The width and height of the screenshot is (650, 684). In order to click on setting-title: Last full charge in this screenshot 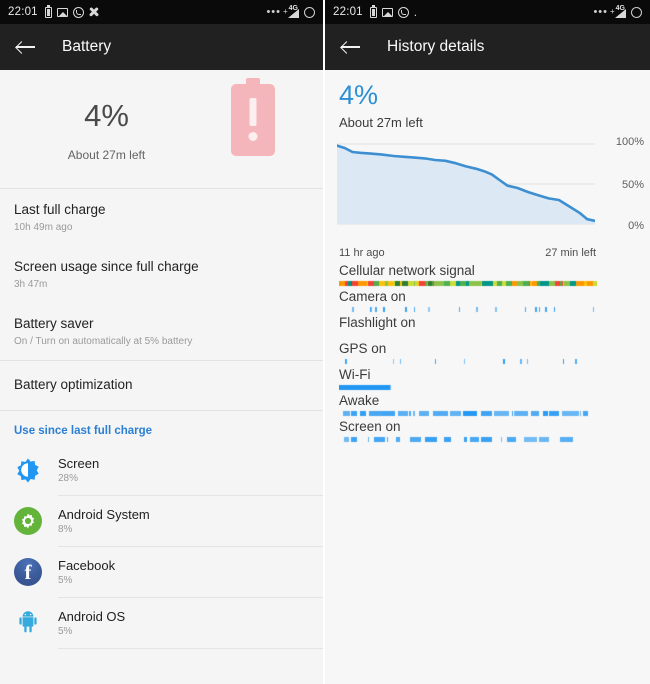, I will do `click(60, 209)`.